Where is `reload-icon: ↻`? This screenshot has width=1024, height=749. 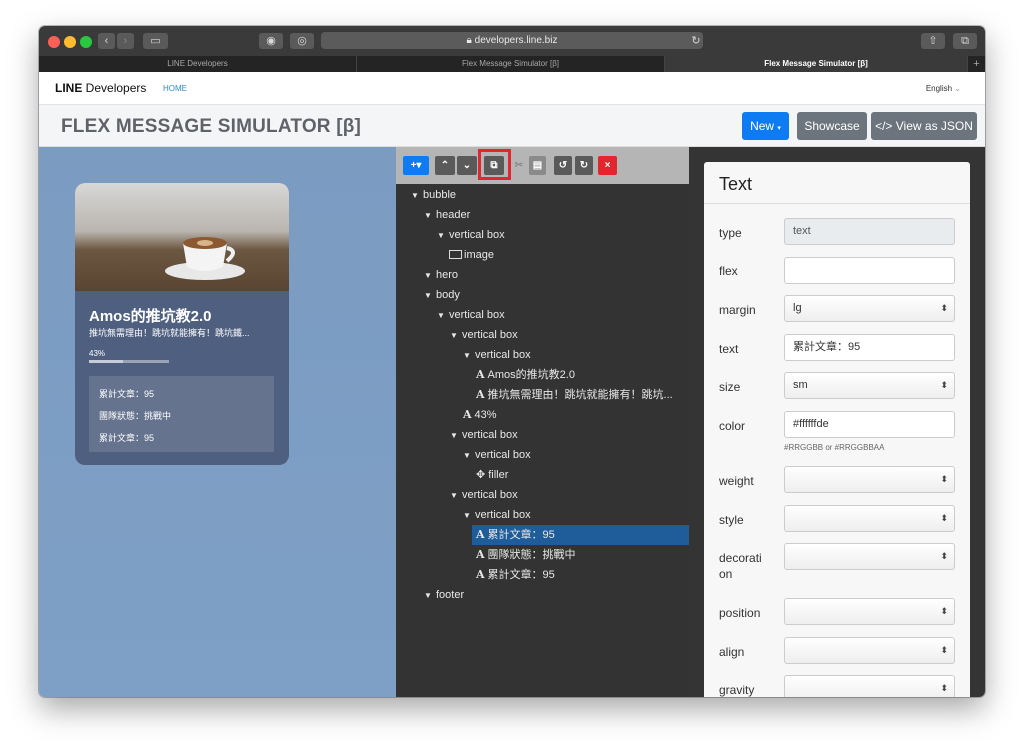 reload-icon: ↻ is located at coordinates (696, 41).